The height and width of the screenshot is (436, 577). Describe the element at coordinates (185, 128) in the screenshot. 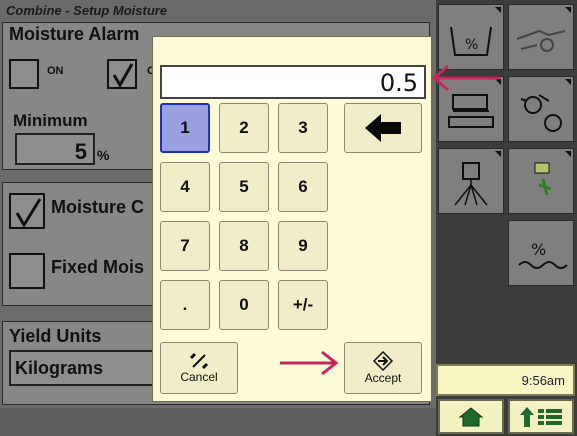

I see `key-1: 1` at that location.